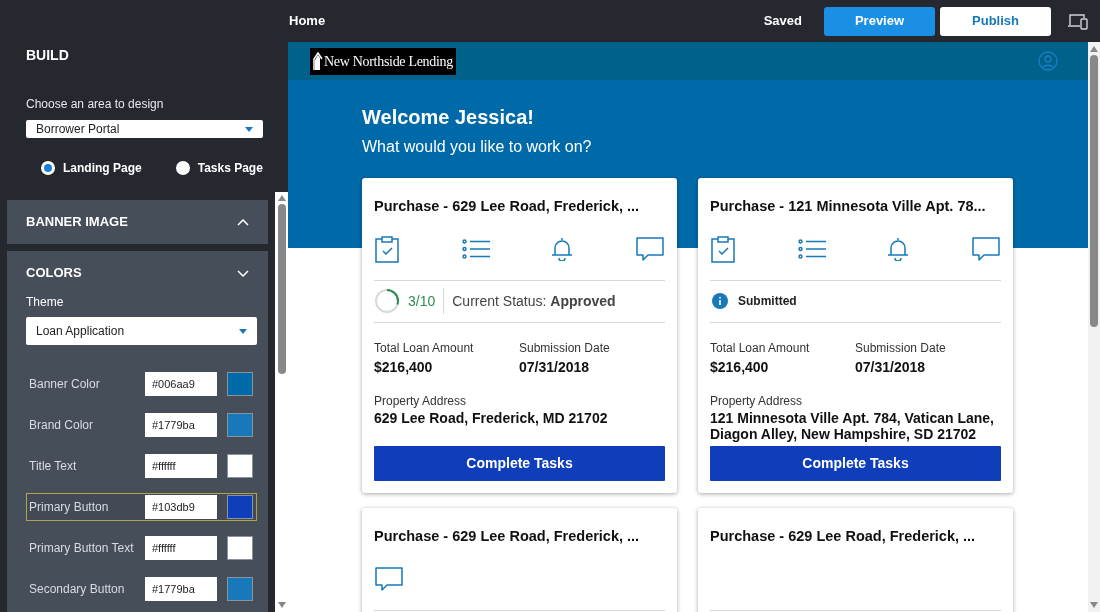 This screenshot has width=1100, height=612. What do you see at coordinates (48, 55) in the screenshot?
I see `sidebar-title: BUILD` at bounding box center [48, 55].